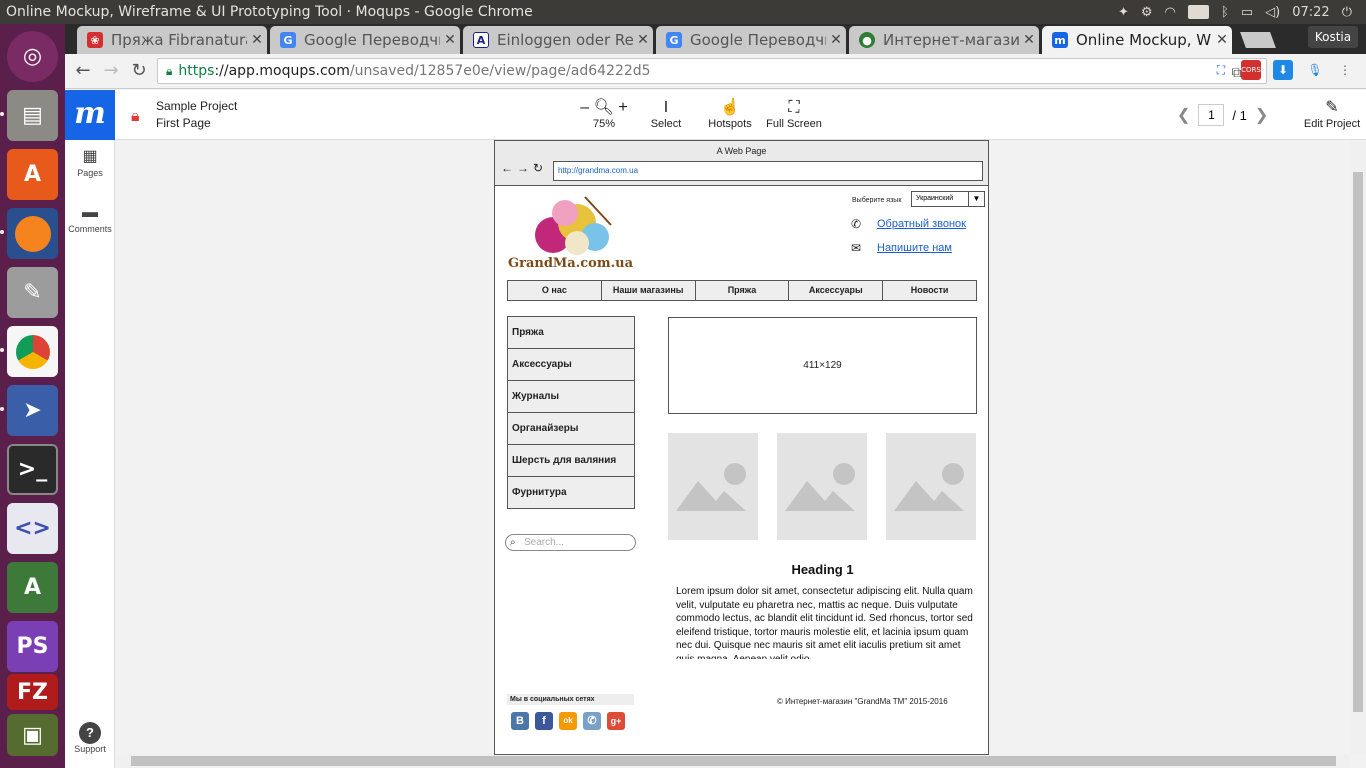 This screenshot has height=768, width=1366. Describe the element at coordinates (1251, 70) in the screenshot. I see `extension-cors-icon: CORS` at that location.